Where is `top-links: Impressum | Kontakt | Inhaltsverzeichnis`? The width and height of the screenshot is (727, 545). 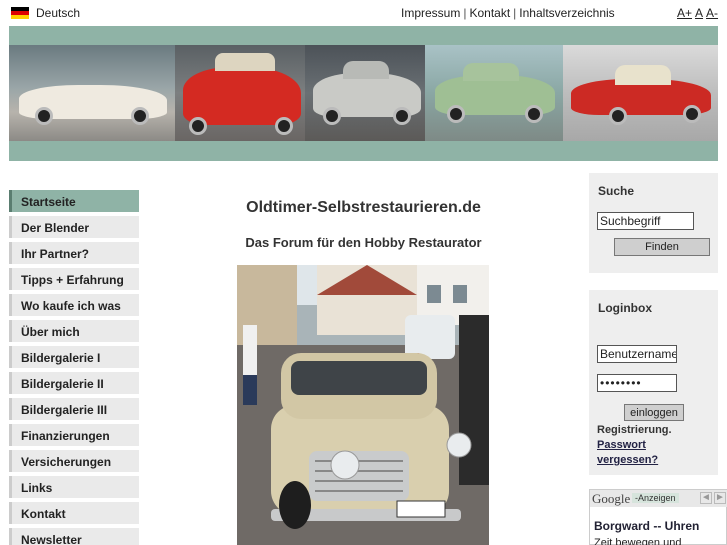 top-links: Impressum | Kontakt | Inhaltsverzeichnis is located at coordinates (508, 13).